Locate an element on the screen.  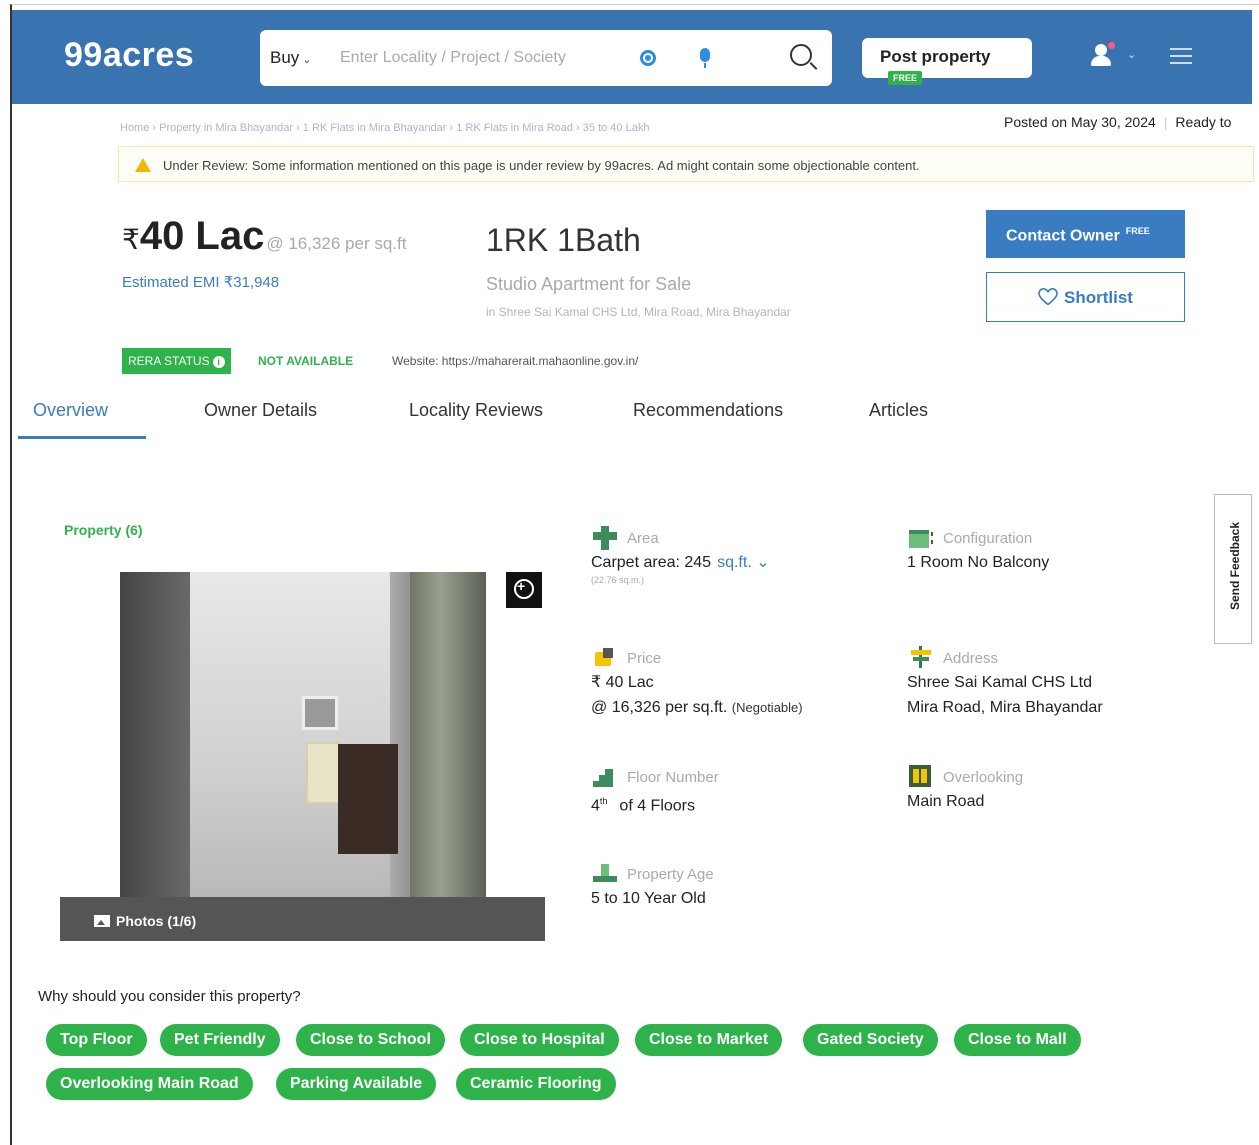
warning-icon is located at coordinates (143, 165).